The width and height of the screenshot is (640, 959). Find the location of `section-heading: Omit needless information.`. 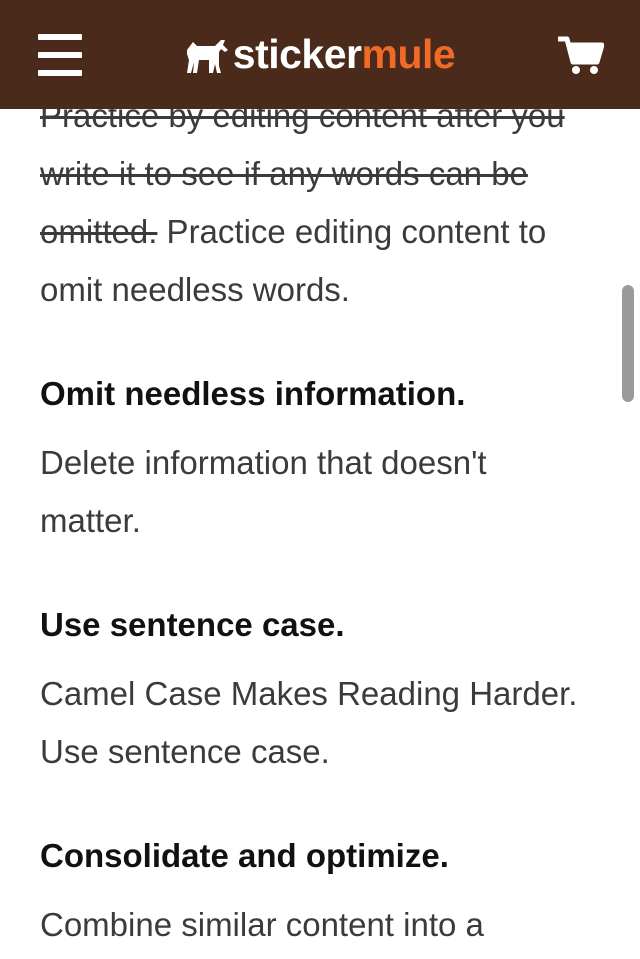

section-heading: Omit needless information. is located at coordinates (253, 393).